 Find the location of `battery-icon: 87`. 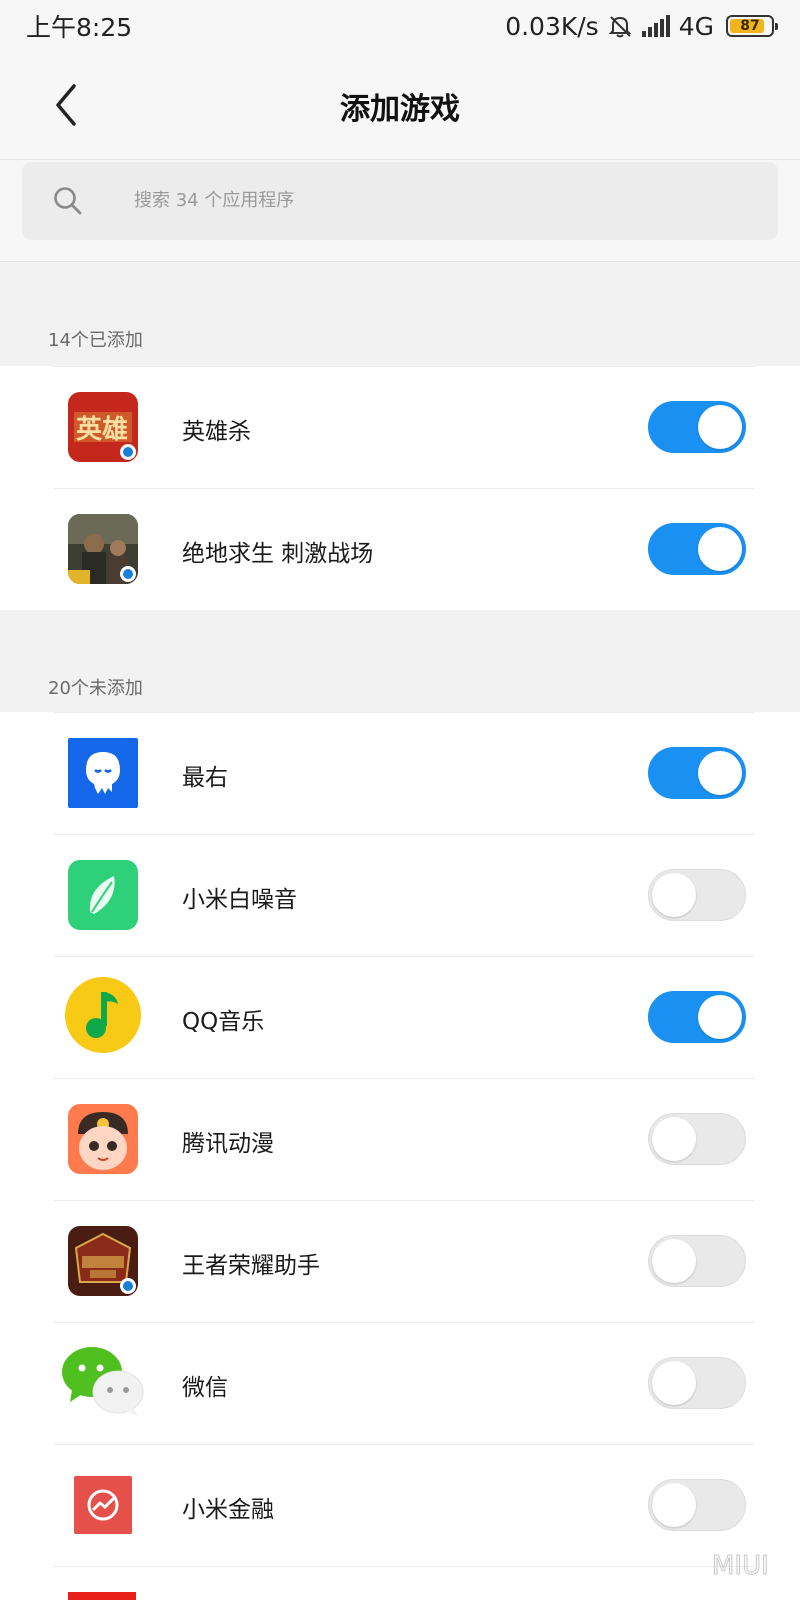

battery-icon: 87 is located at coordinates (752, 26).